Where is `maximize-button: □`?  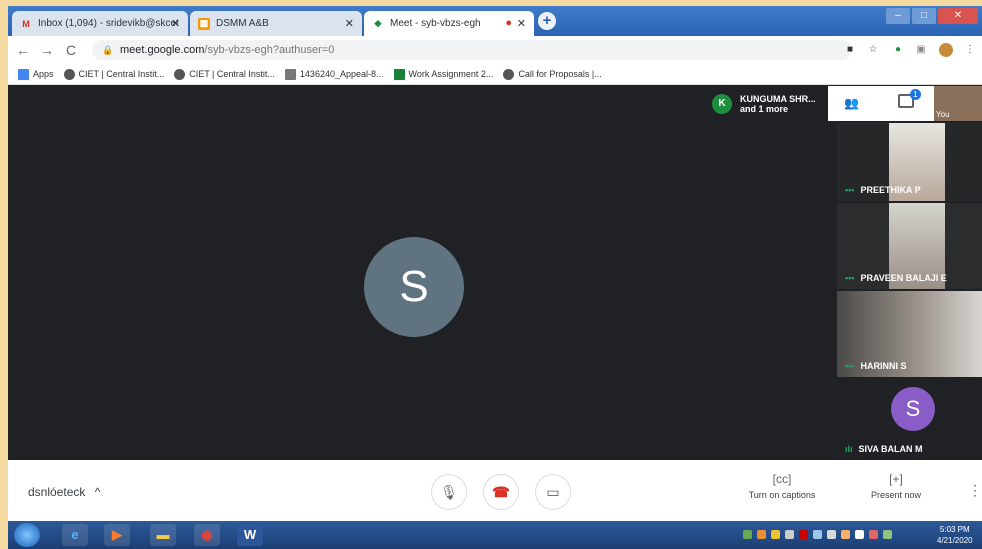
maximize-button: □ is located at coordinates (924, 16).